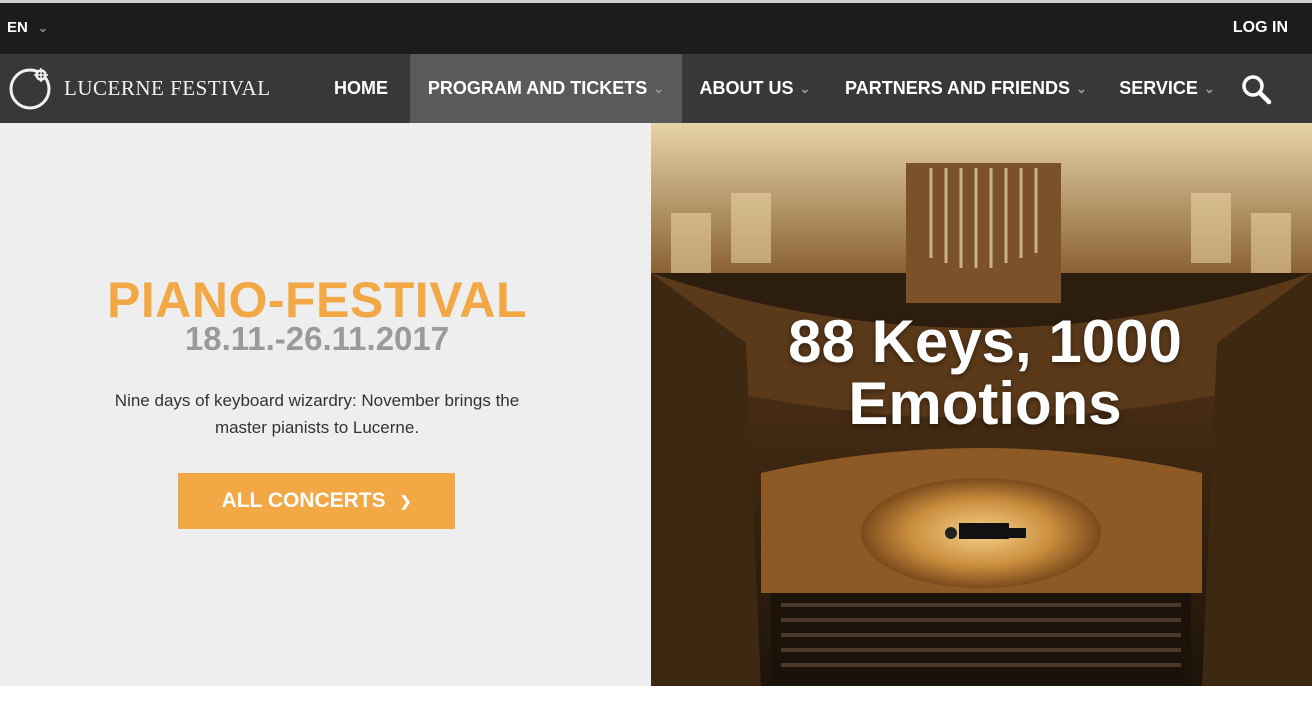 The height and width of the screenshot is (702, 1312). What do you see at coordinates (30, 89) in the screenshot?
I see `festival-logo-icon` at bounding box center [30, 89].